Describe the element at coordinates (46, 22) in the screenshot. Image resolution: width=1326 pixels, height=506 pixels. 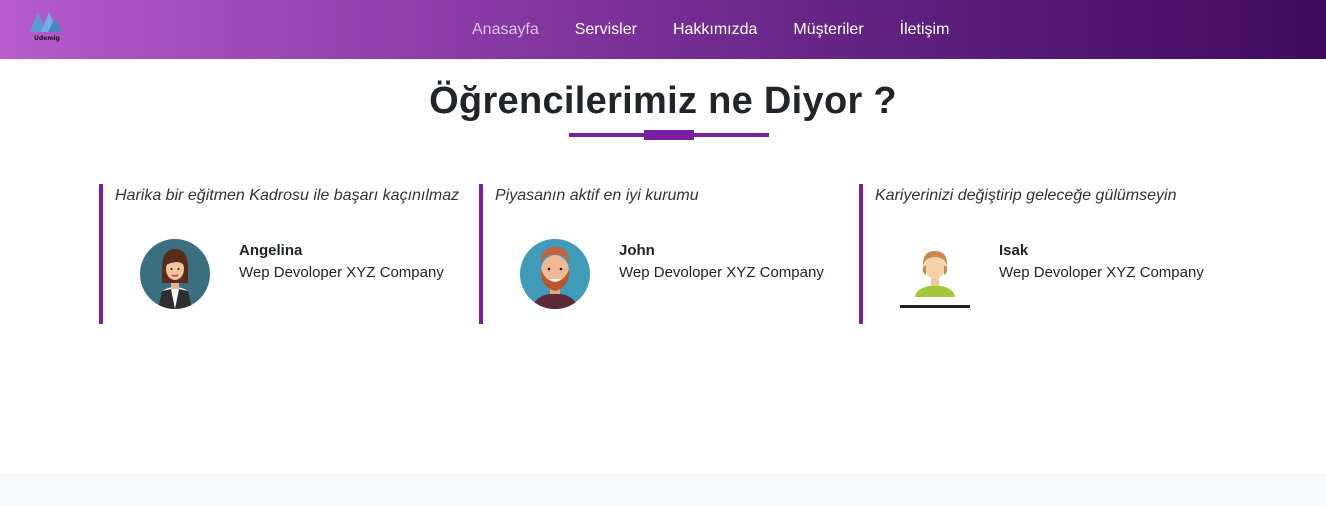
I see `logo-mountains-icon` at that location.